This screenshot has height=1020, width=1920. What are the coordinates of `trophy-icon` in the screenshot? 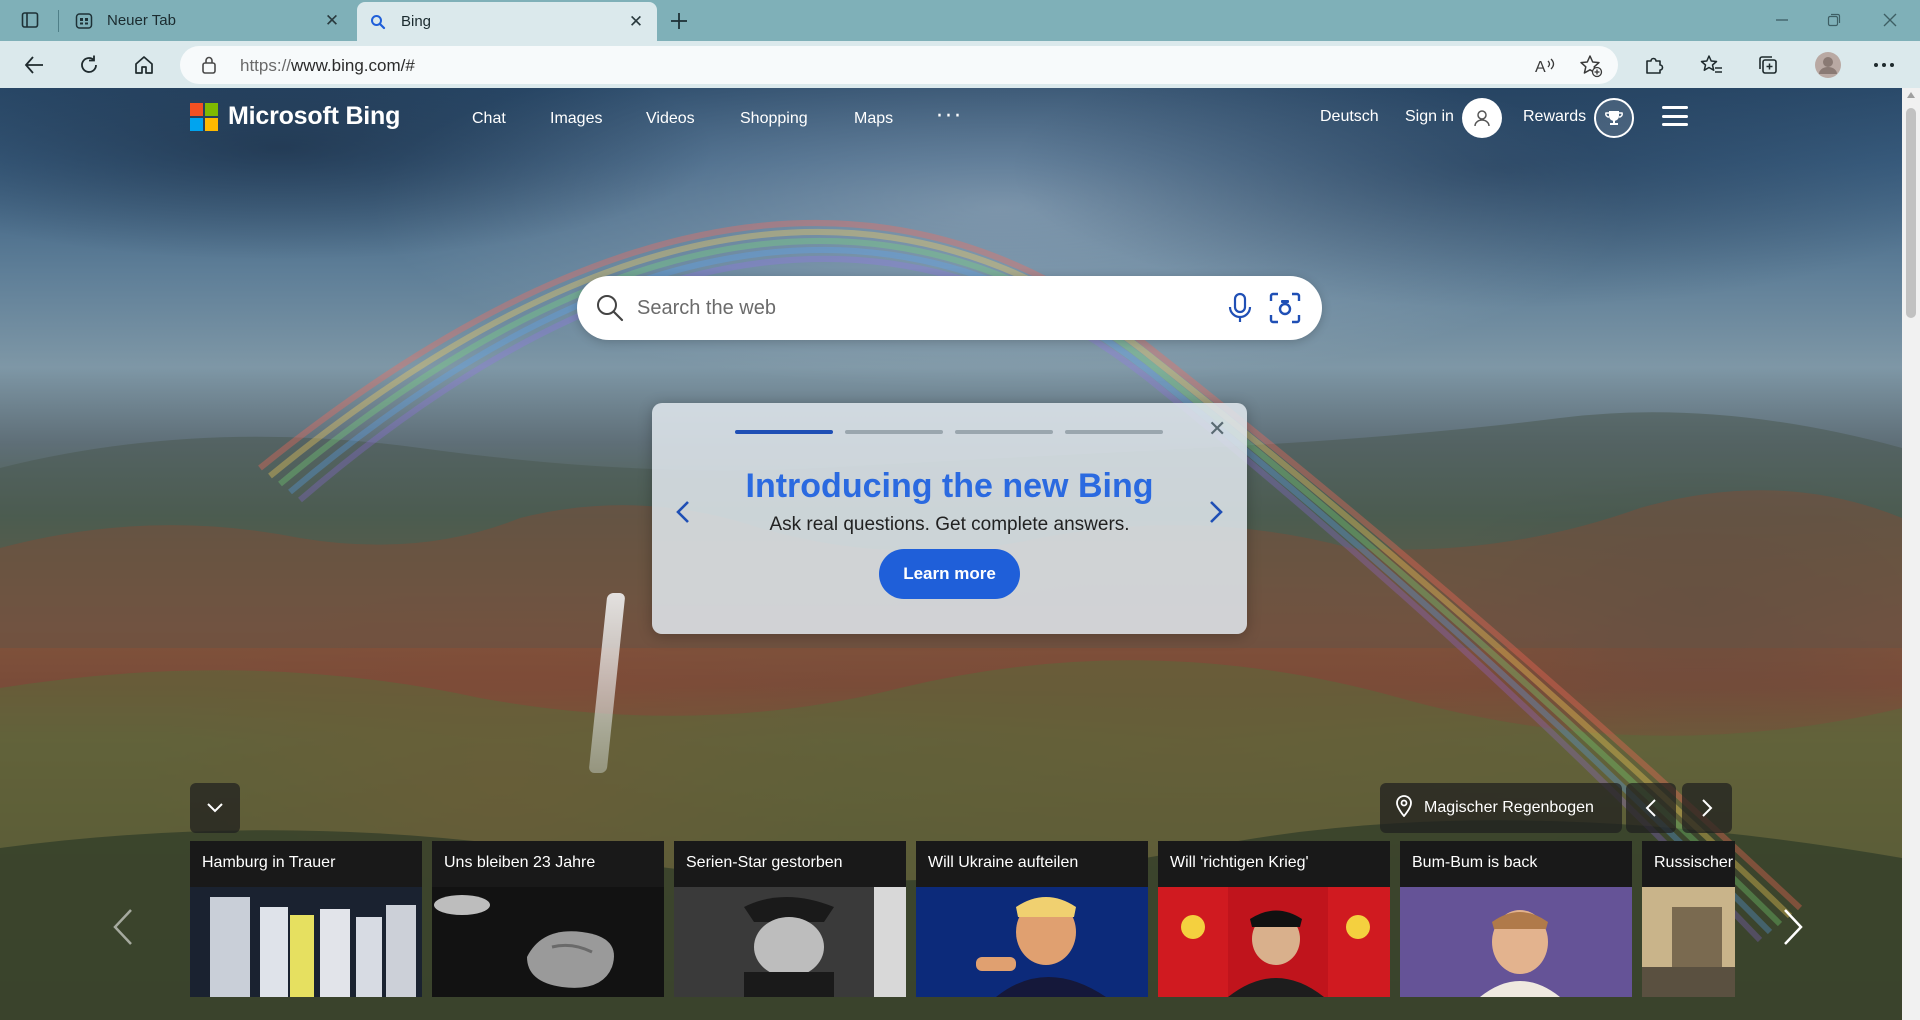 It's located at (1614, 118).